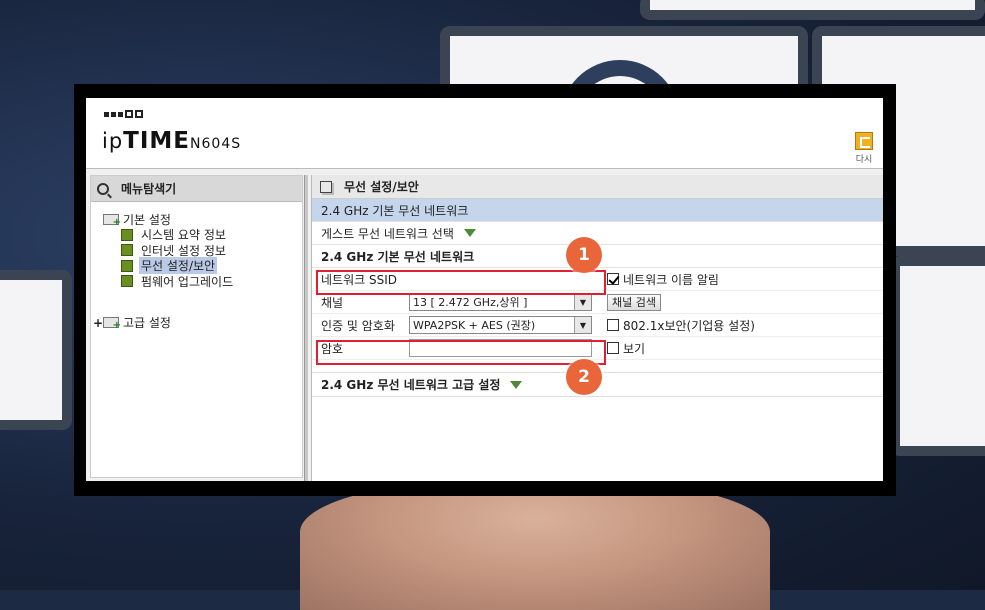 Image resolution: width=985 pixels, height=610 pixels. What do you see at coordinates (484, 133) in the screenshot?
I see `header: ipTIMEN604S 다시` at bounding box center [484, 133].